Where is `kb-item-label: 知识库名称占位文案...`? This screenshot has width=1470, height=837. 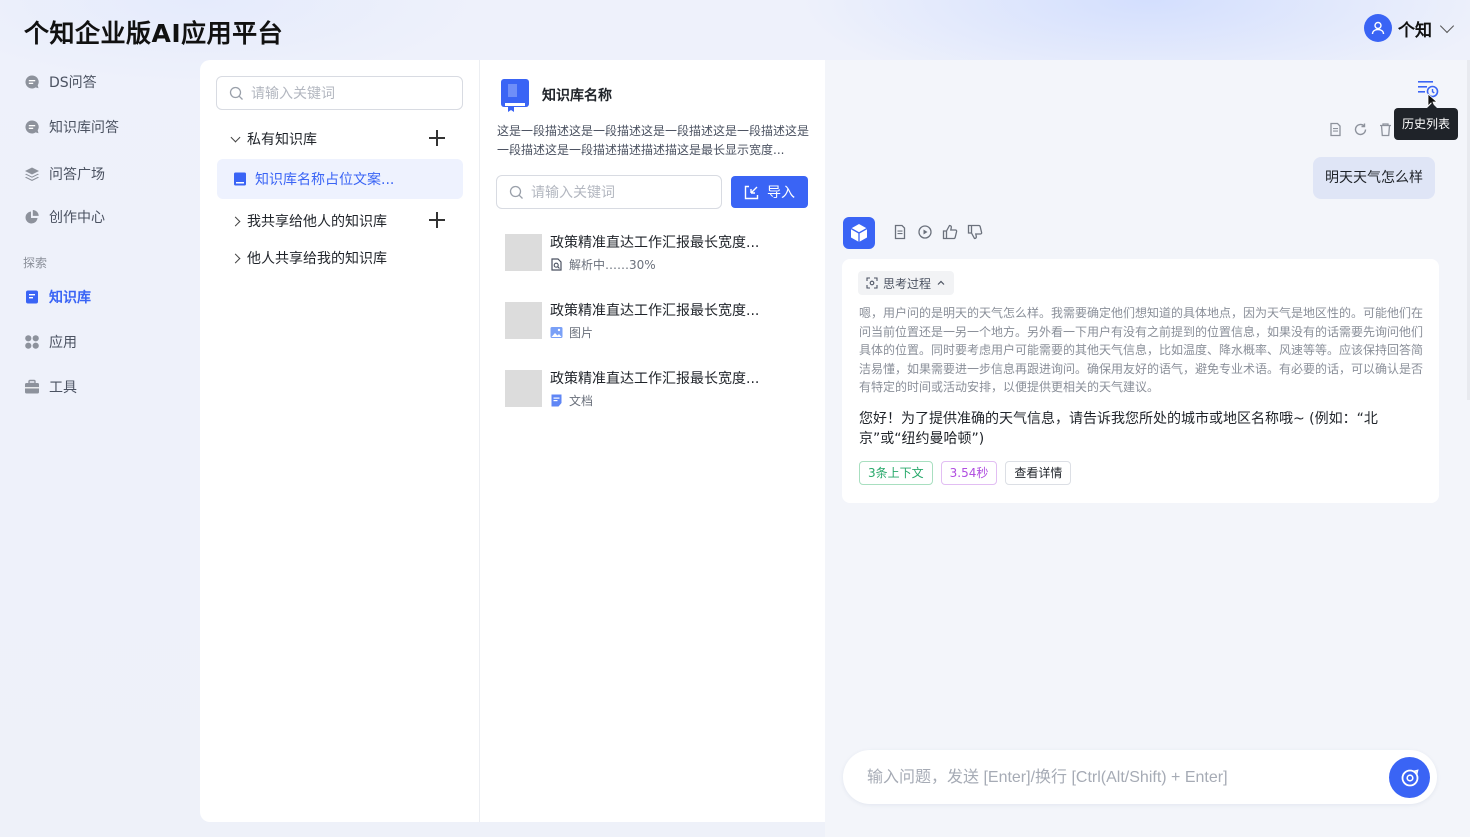
kb-item-label: 知识库名称占位文案... is located at coordinates (325, 180).